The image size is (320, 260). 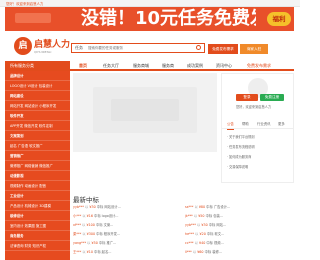 I want to click on category-menu: 所有服务分类, so click(x=37, y=66).